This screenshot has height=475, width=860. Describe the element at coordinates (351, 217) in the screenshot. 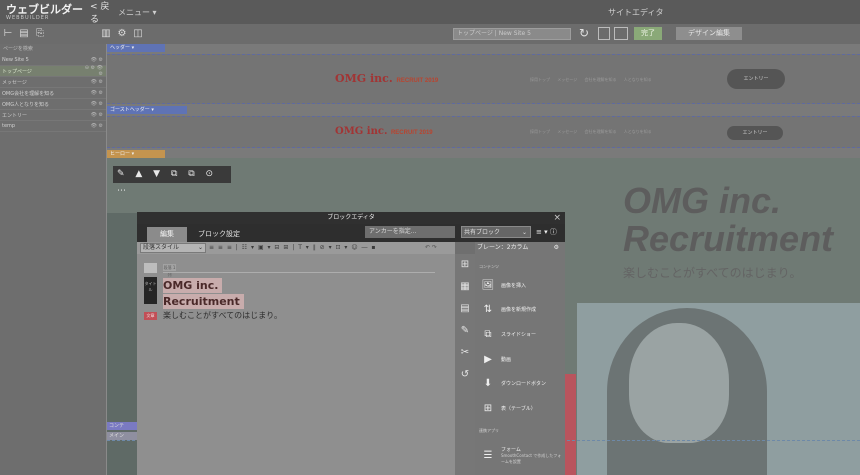

I see `block-editor-title: ブロックエディタ` at that location.